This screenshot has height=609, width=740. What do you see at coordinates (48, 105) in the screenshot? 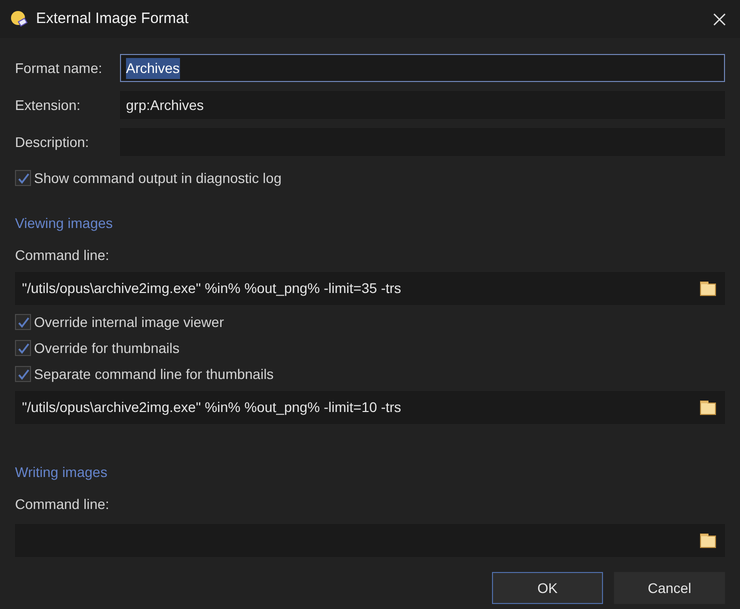
I see `field-label: Extension:` at bounding box center [48, 105].